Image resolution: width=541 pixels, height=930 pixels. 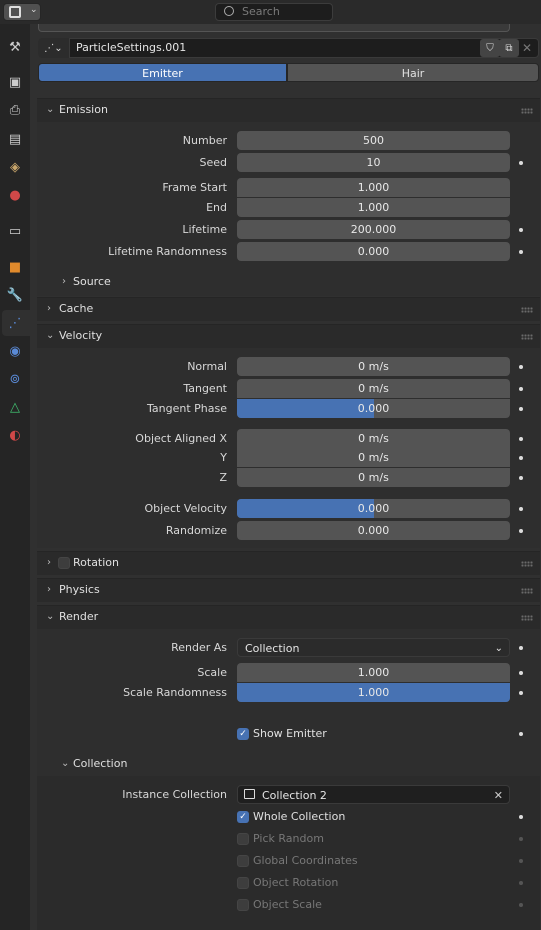 I want to click on particle-settings-name: ParticleSettings.001, so click(x=131, y=48).